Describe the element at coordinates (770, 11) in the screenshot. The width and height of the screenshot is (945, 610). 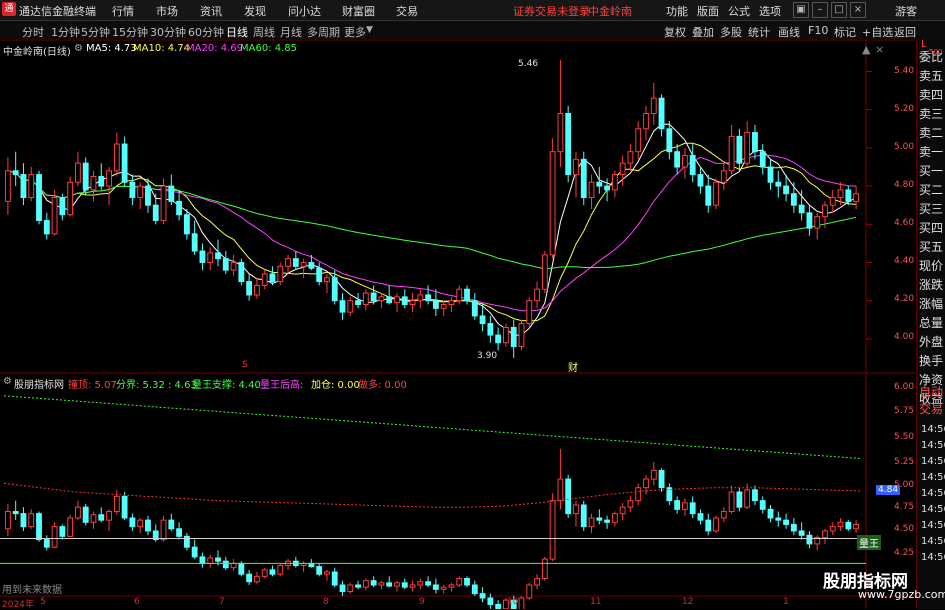
I see `menu-options: 选项` at that location.